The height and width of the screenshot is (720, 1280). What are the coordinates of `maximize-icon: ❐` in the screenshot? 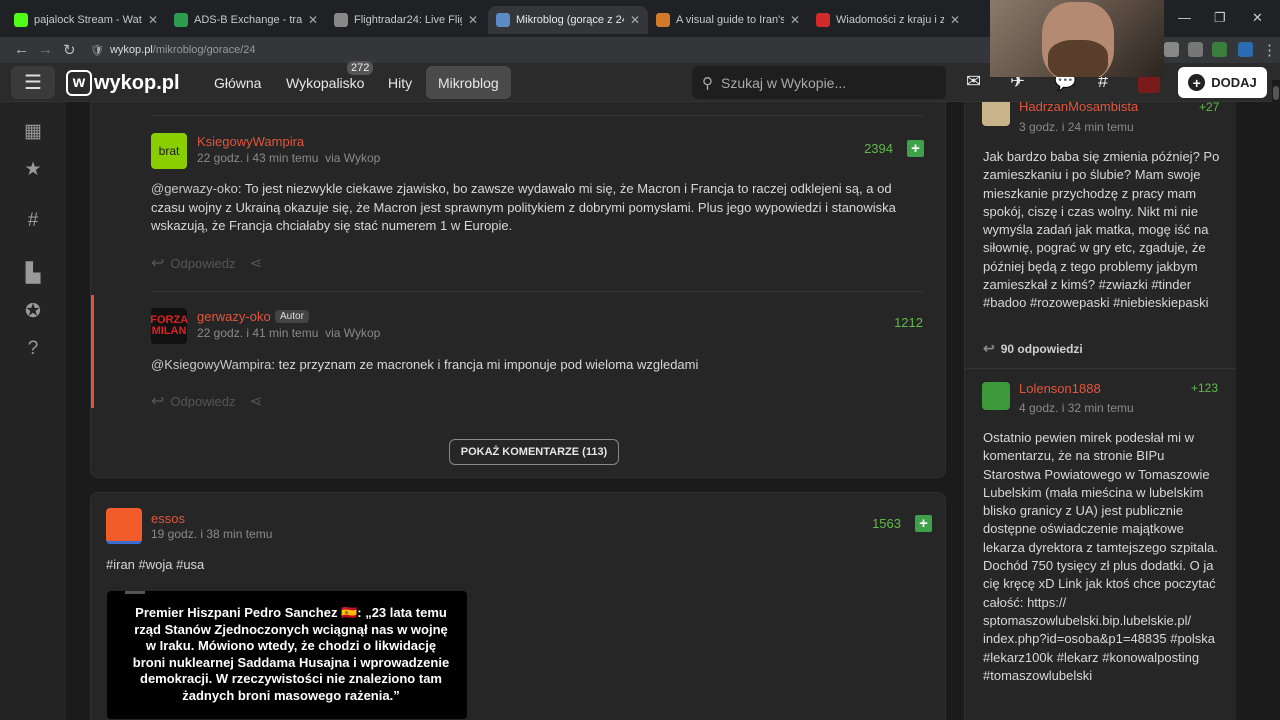 It's located at (1220, 18).